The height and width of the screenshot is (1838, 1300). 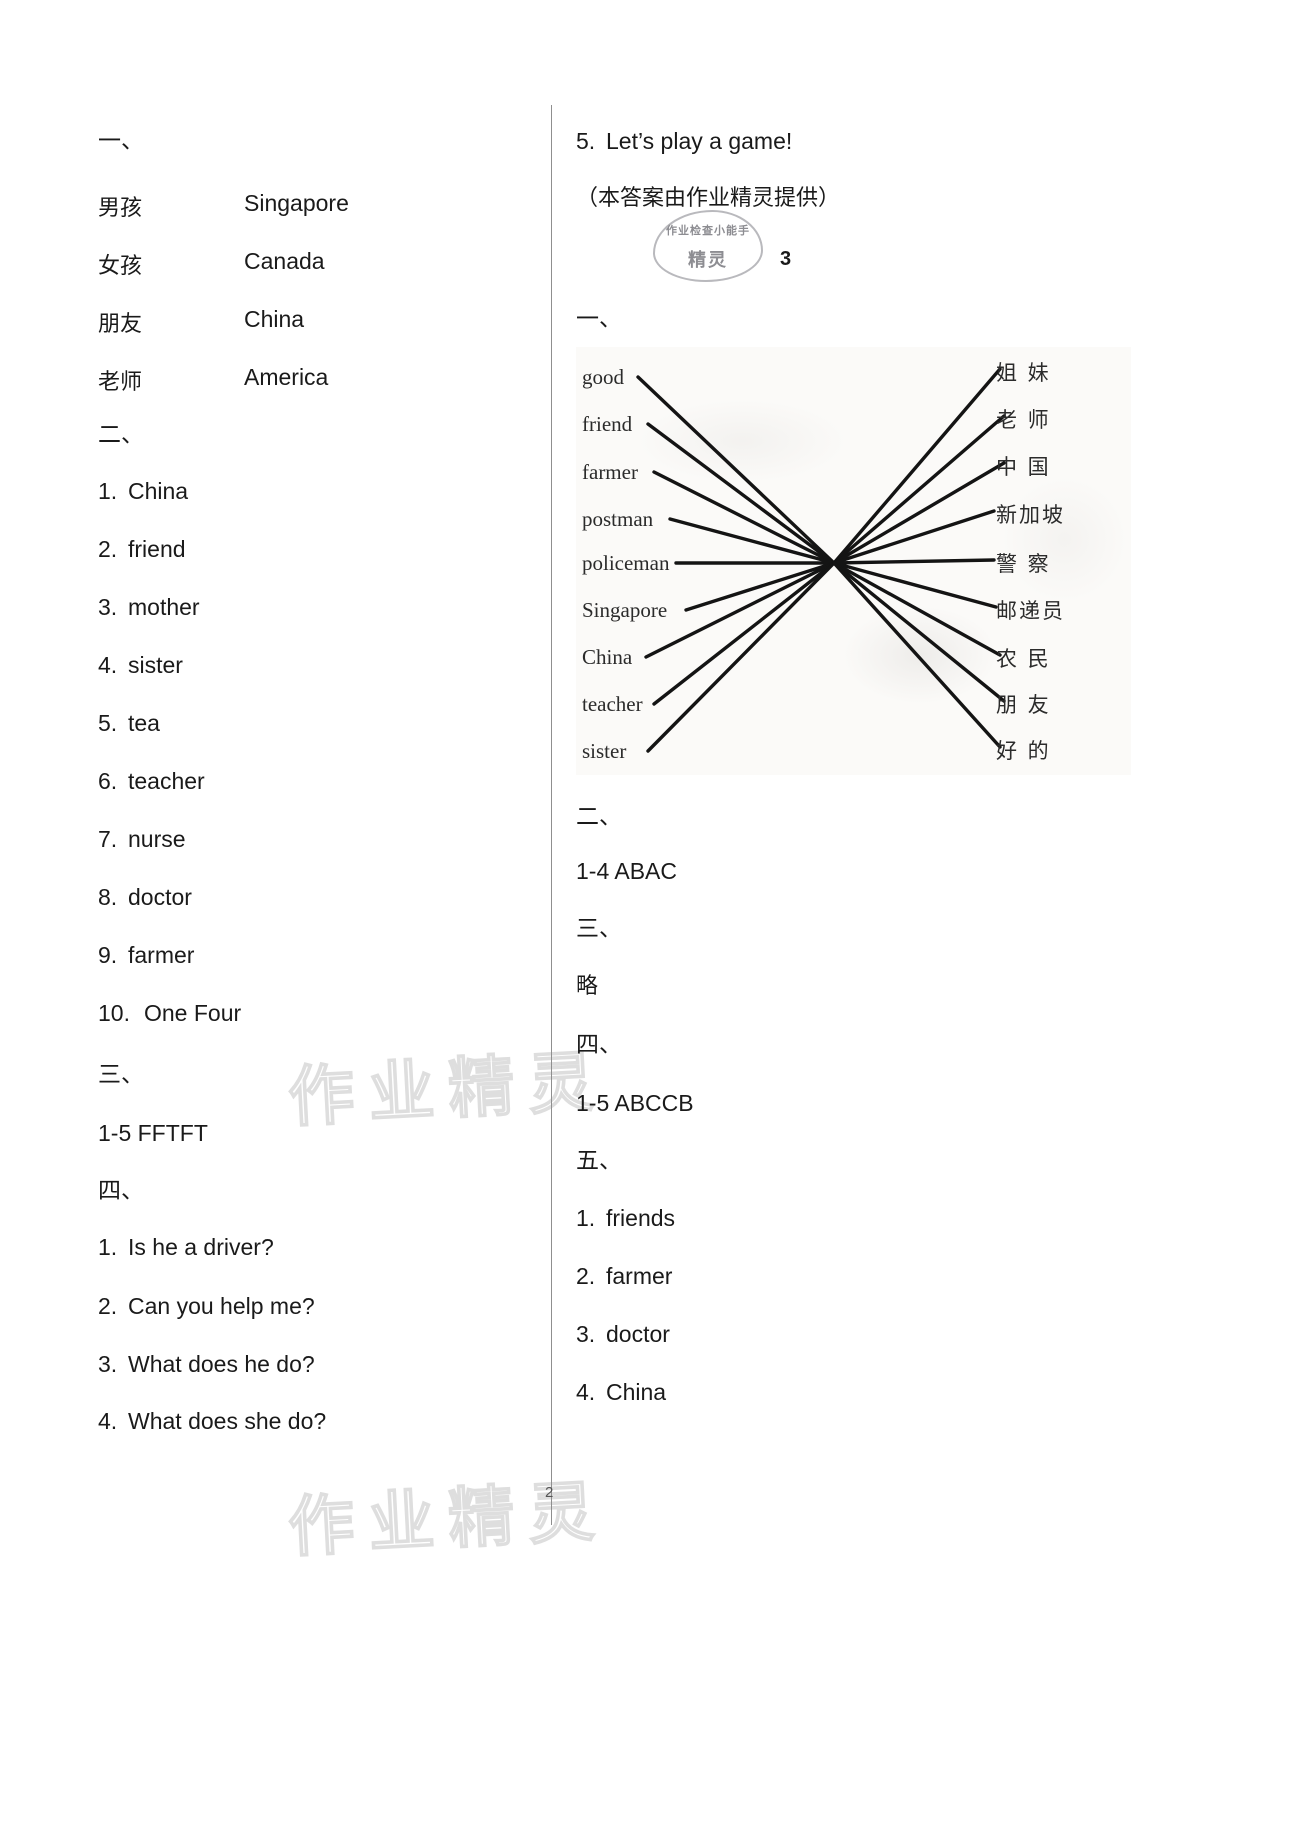 I want to click on list-item-text: nurse, so click(x=157, y=839).